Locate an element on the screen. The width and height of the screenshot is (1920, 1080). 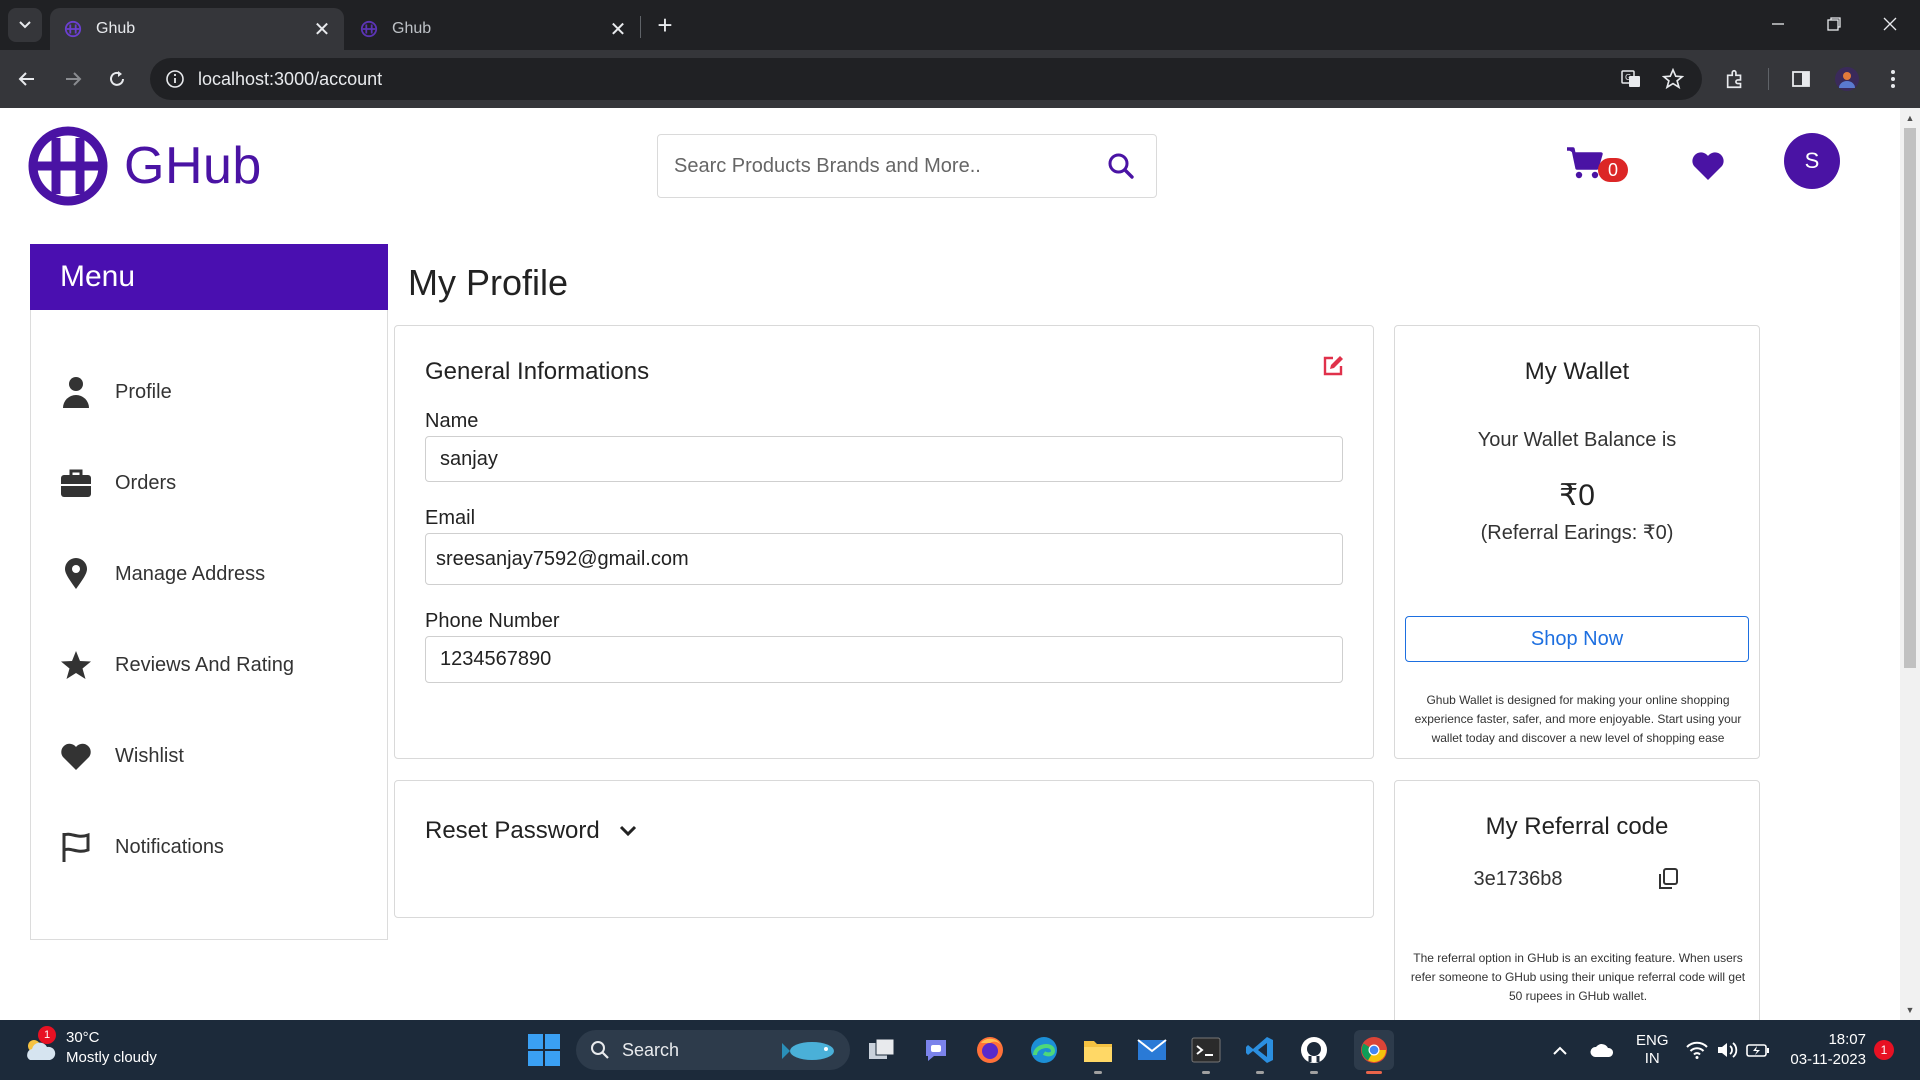
volume-icon is located at coordinates (1727, 1050).